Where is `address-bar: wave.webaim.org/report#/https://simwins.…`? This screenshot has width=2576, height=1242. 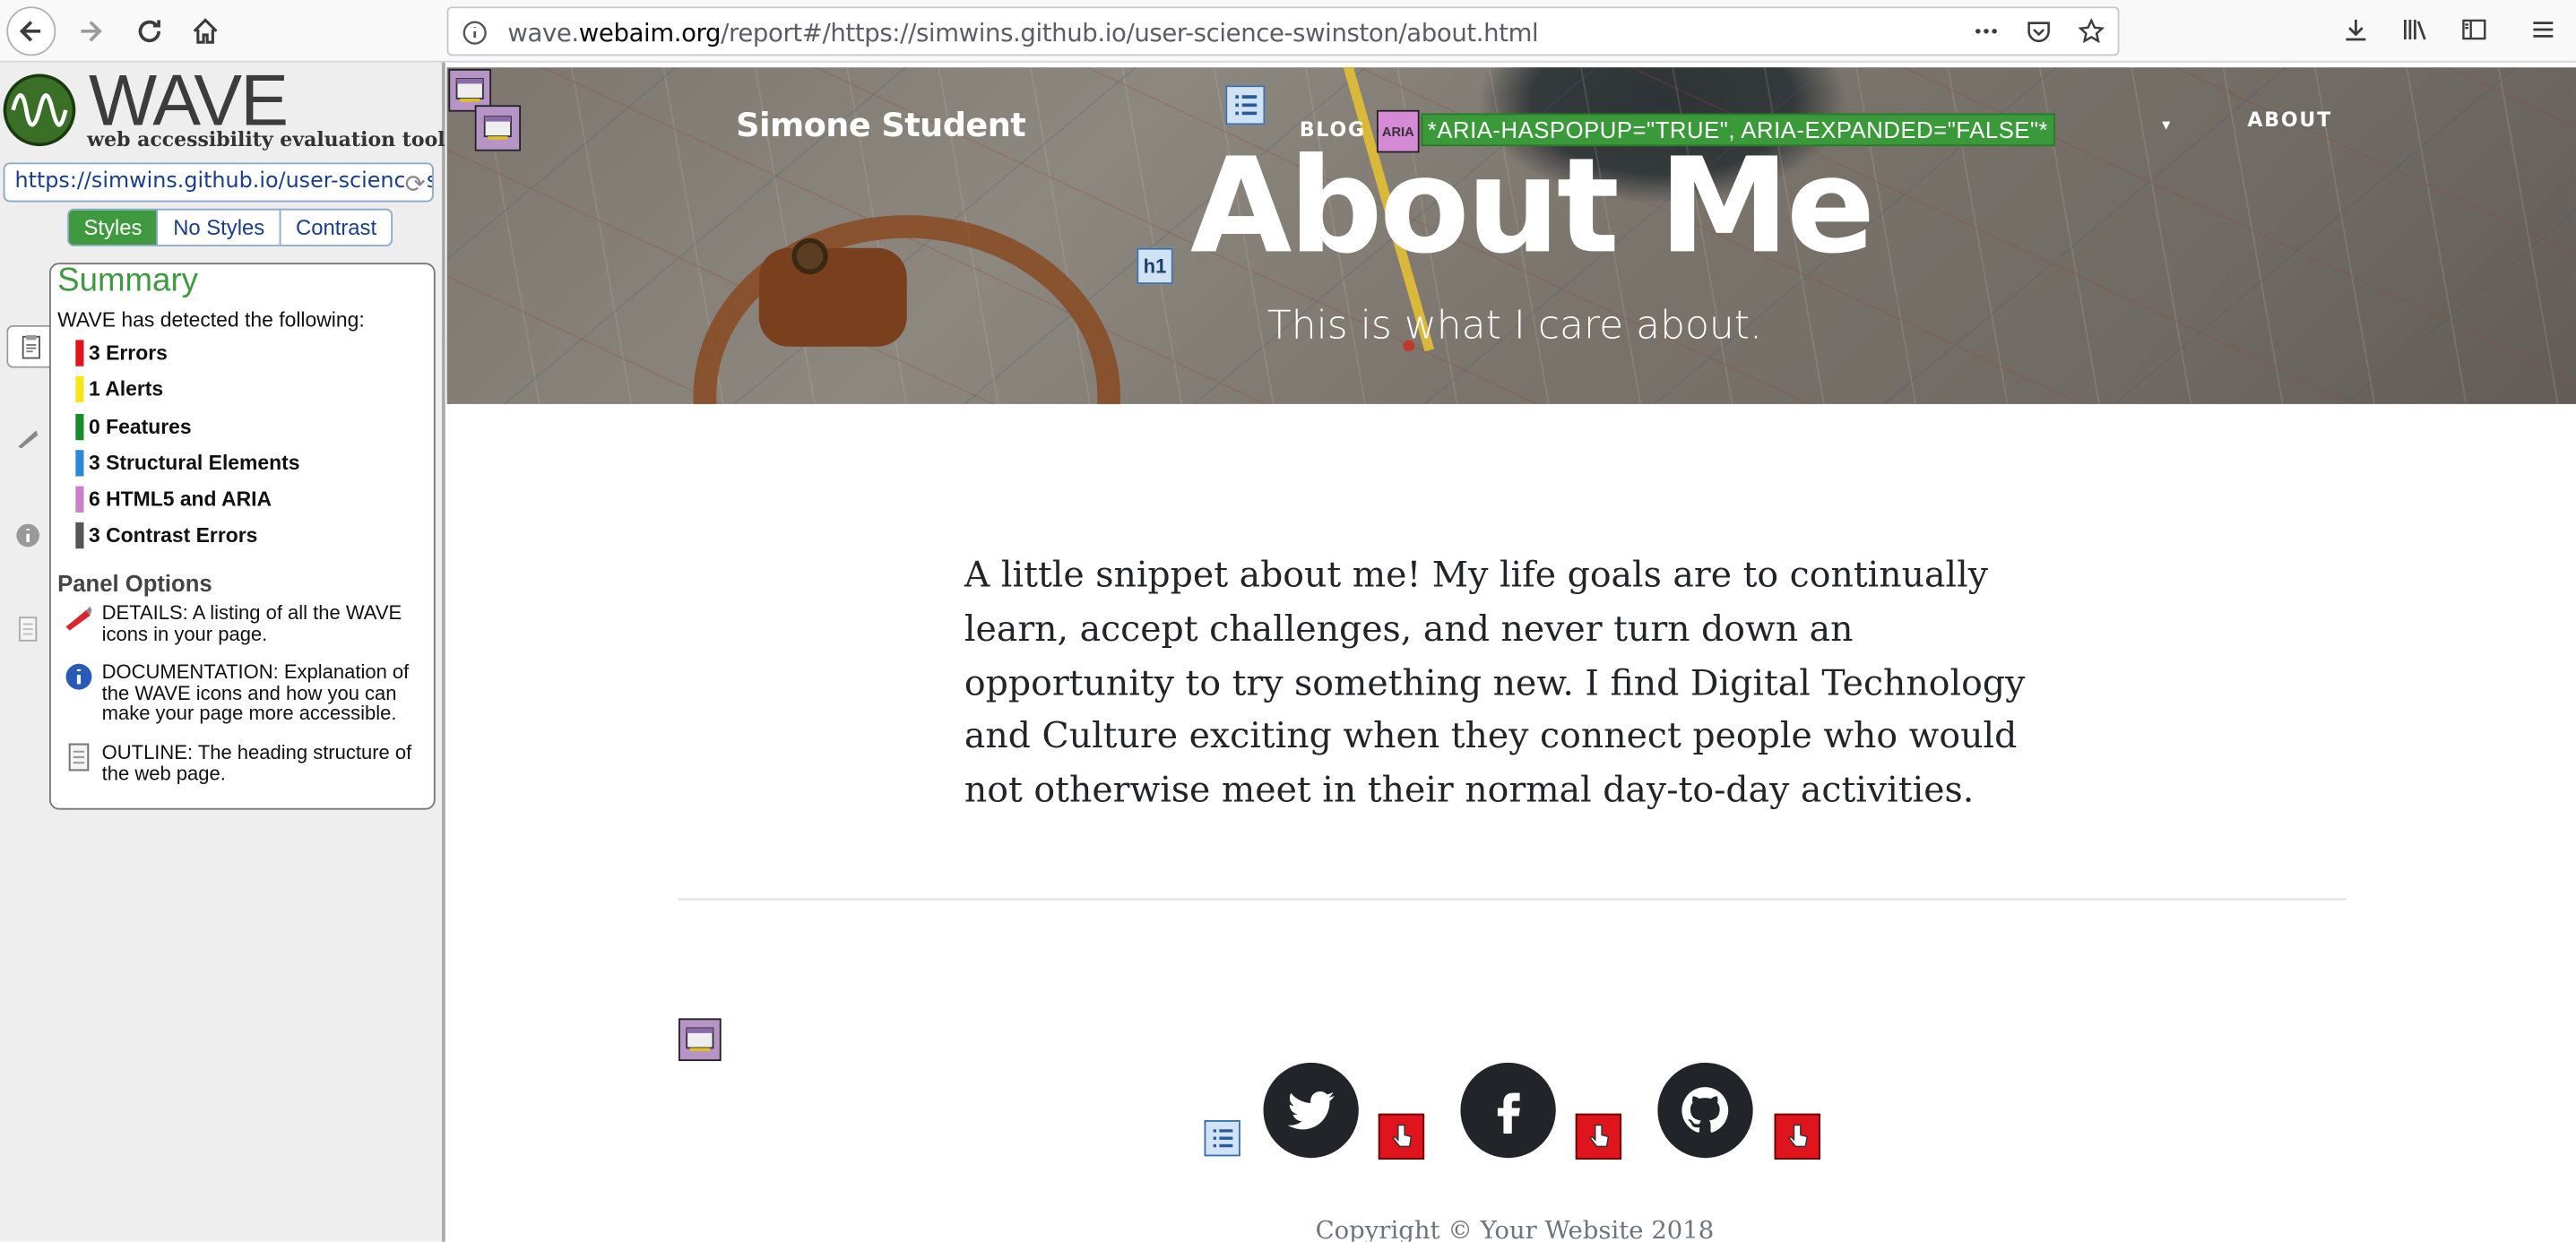 address-bar: wave.webaim.org/report#/https://simwins.… is located at coordinates (1283, 31).